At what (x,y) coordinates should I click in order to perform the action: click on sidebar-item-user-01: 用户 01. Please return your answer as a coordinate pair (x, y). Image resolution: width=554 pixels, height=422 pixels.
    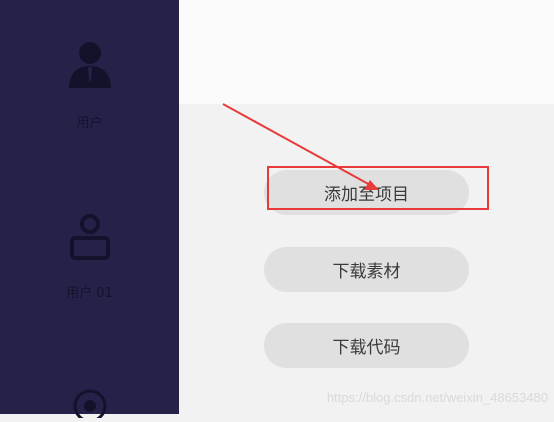
    Looking at the image, I should click on (89, 255).